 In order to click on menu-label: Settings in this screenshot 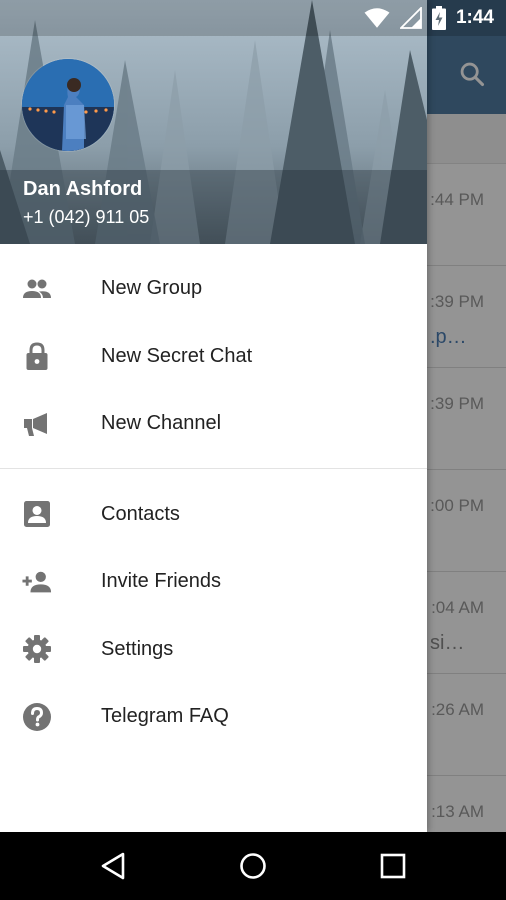, I will do `click(137, 648)`.